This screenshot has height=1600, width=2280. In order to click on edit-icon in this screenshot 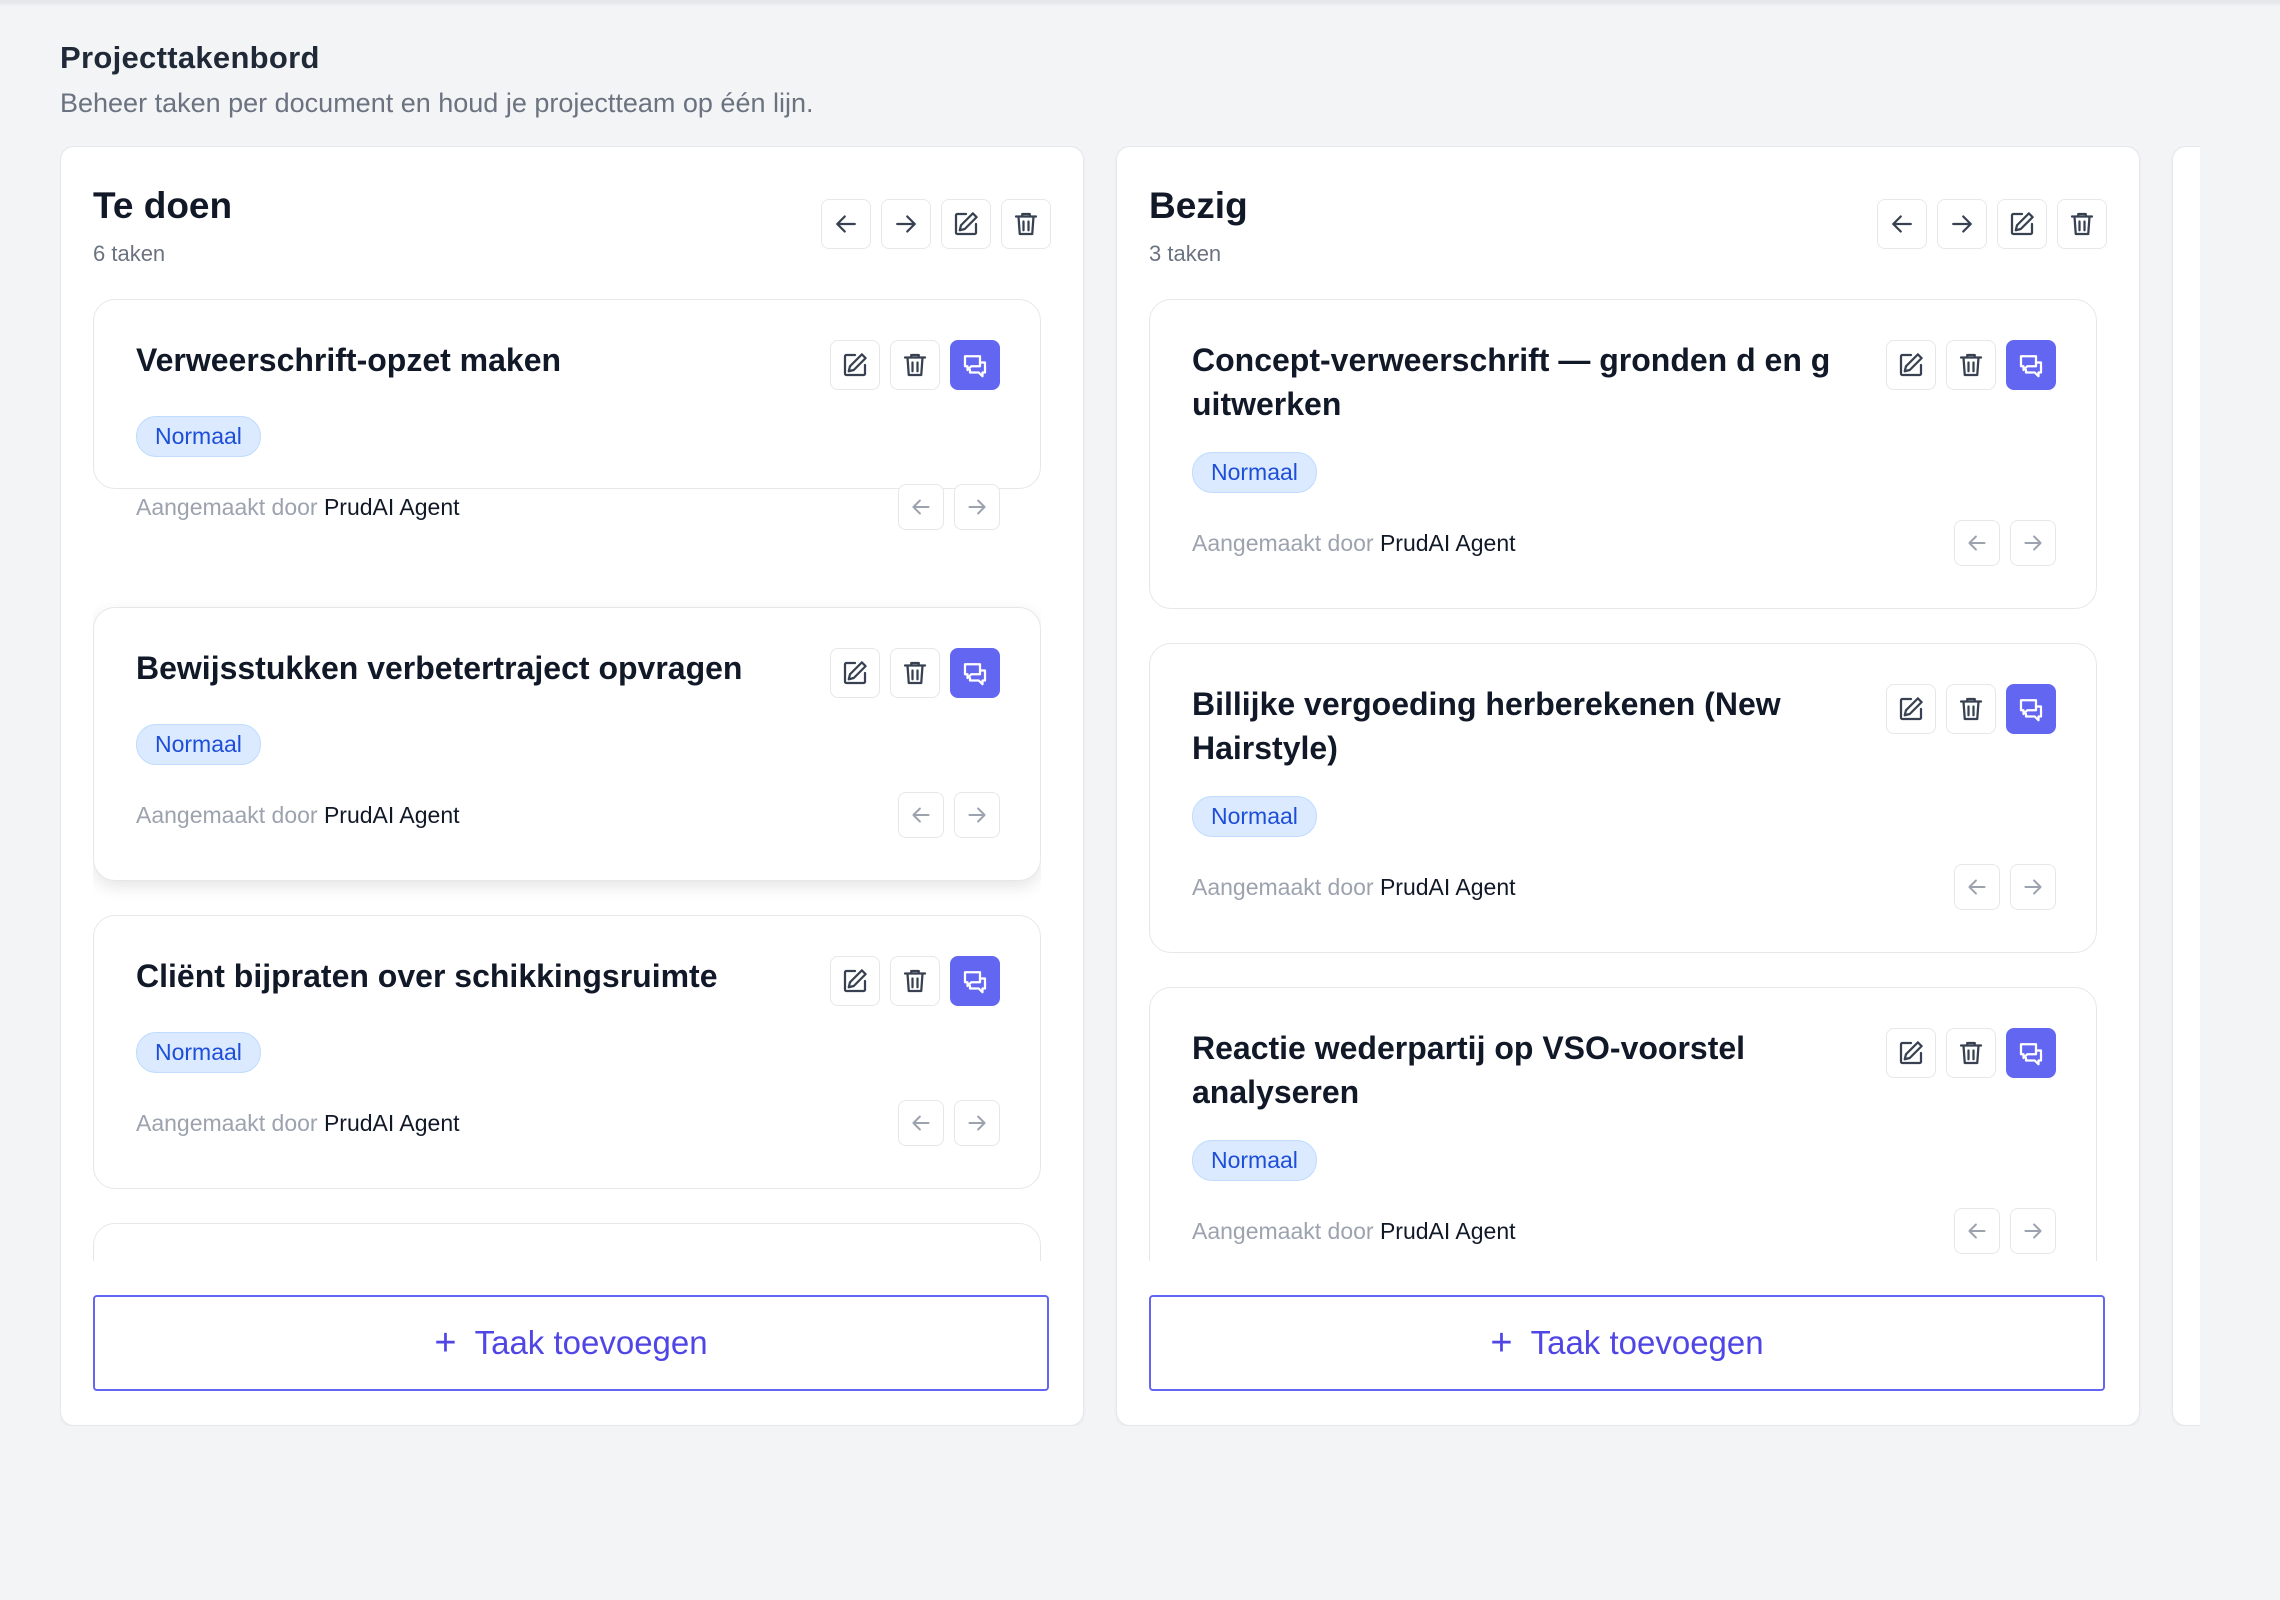, I will do `click(966, 224)`.